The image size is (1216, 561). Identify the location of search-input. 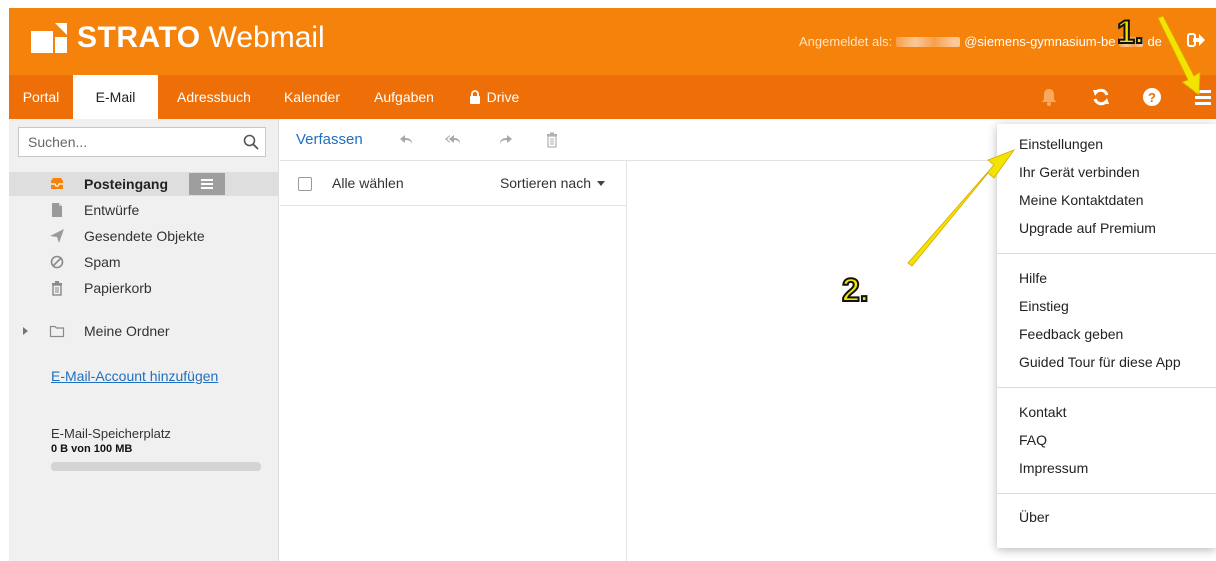
(129, 142).